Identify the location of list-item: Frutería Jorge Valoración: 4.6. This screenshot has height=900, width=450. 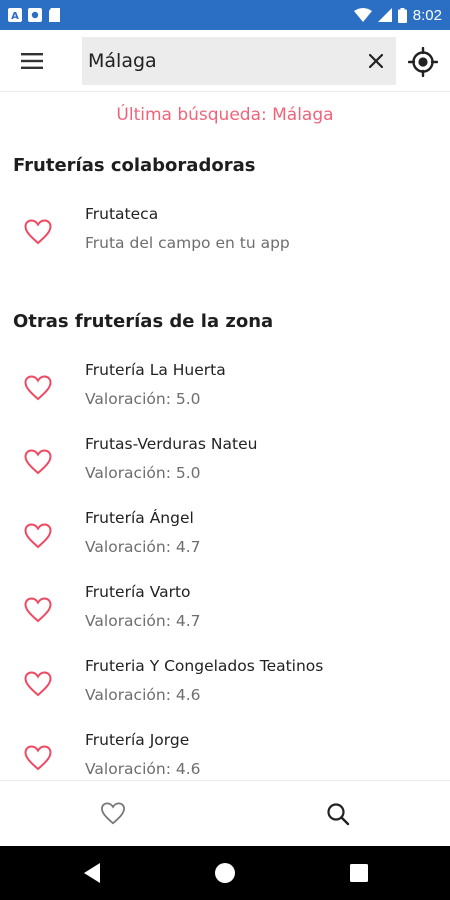
(225, 752).